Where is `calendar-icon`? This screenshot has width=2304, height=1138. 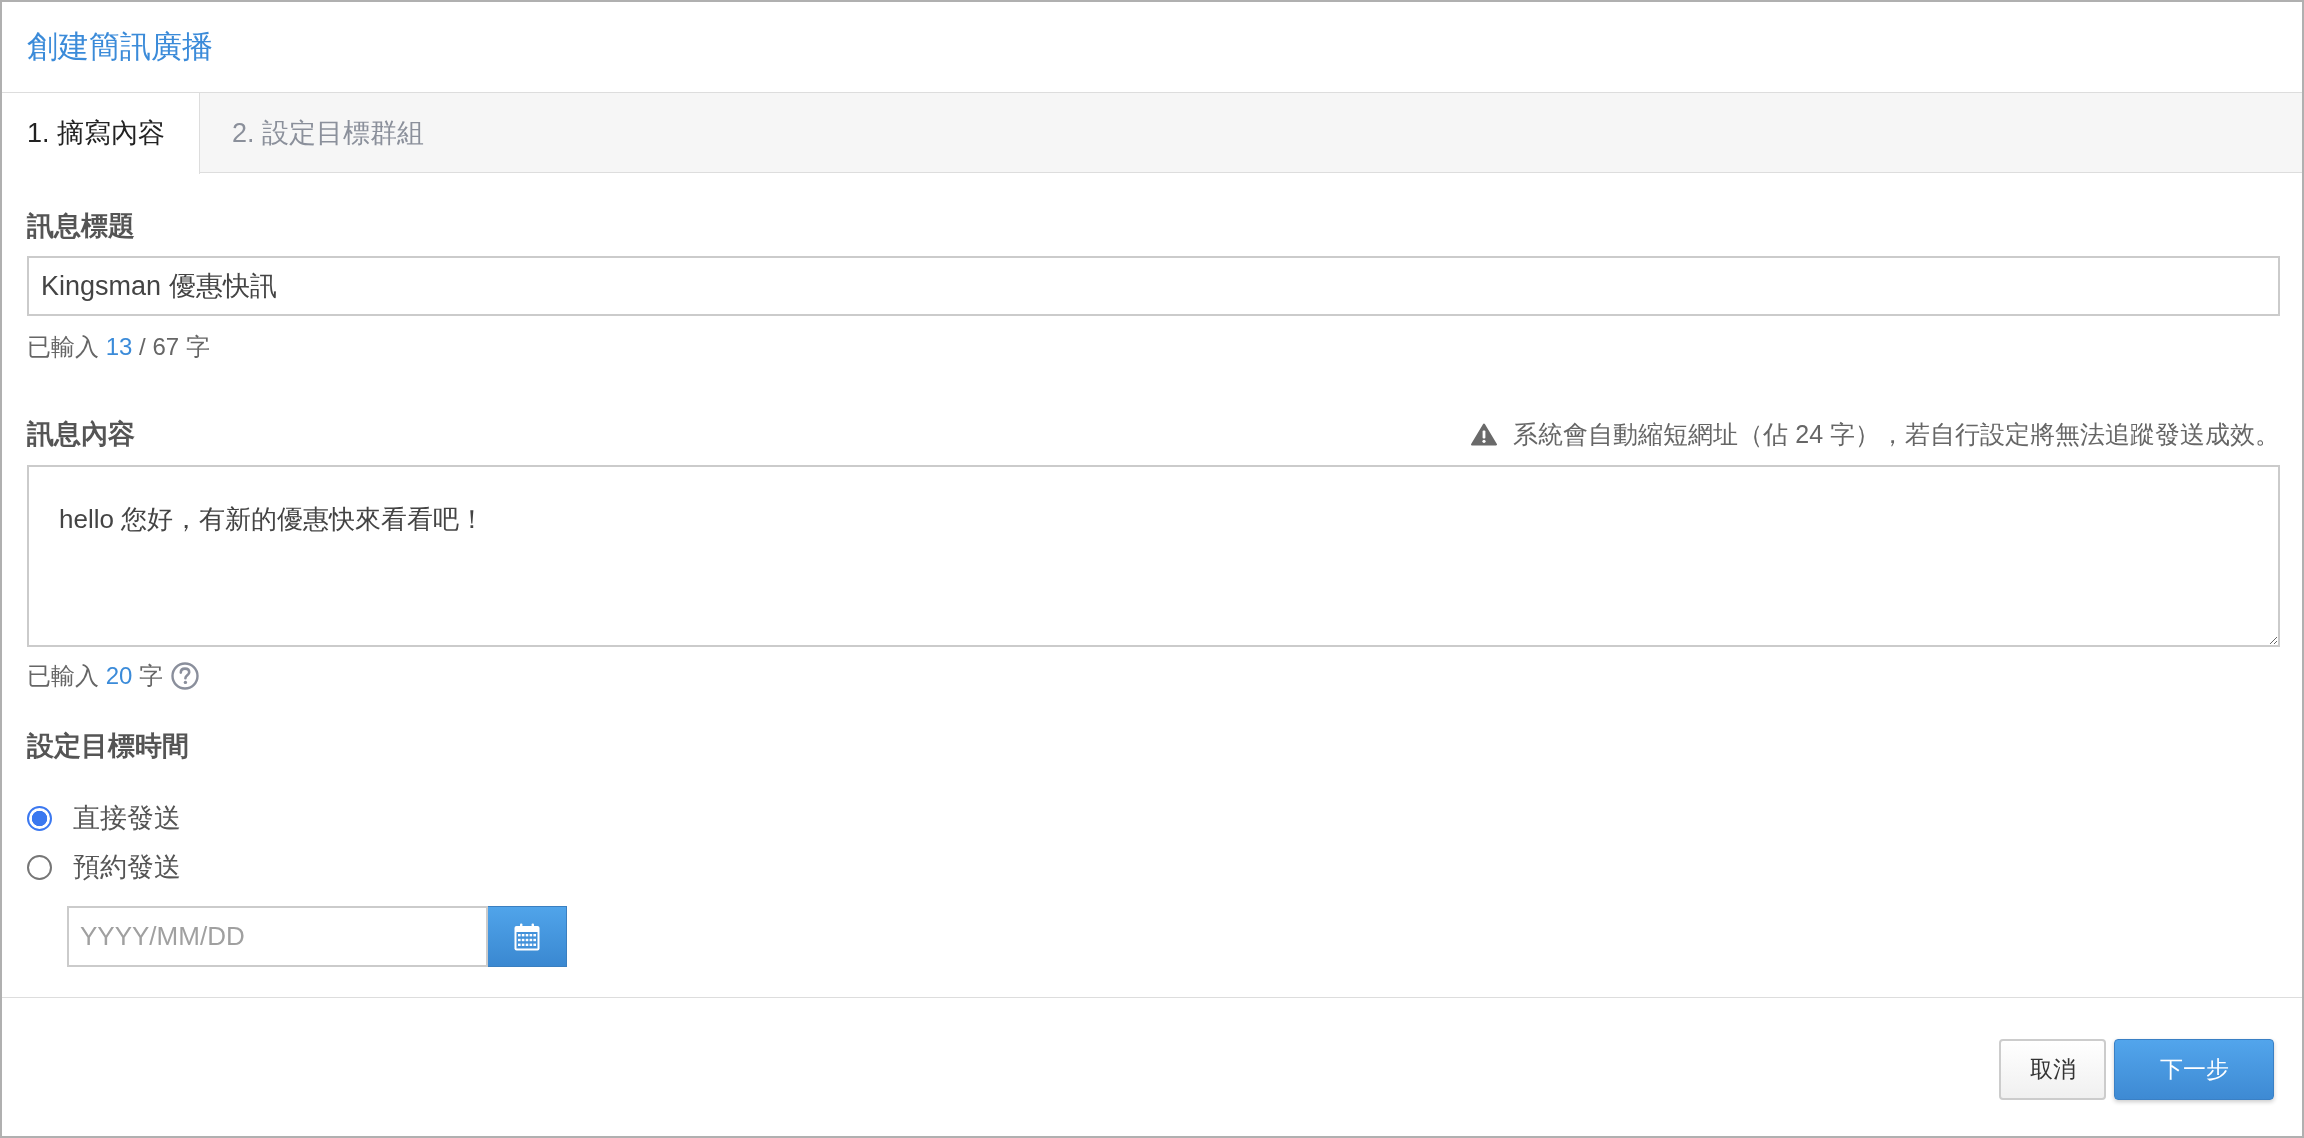
calendar-icon is located at coordinates (527, 936).